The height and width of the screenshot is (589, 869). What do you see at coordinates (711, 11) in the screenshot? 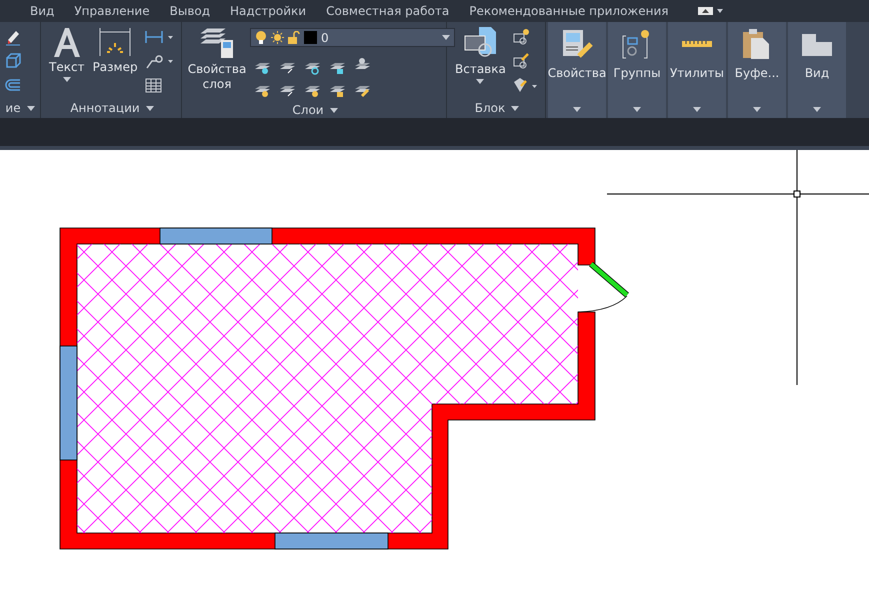
I see `ribbon-toggle-icon` at bounding box center [711, 11].